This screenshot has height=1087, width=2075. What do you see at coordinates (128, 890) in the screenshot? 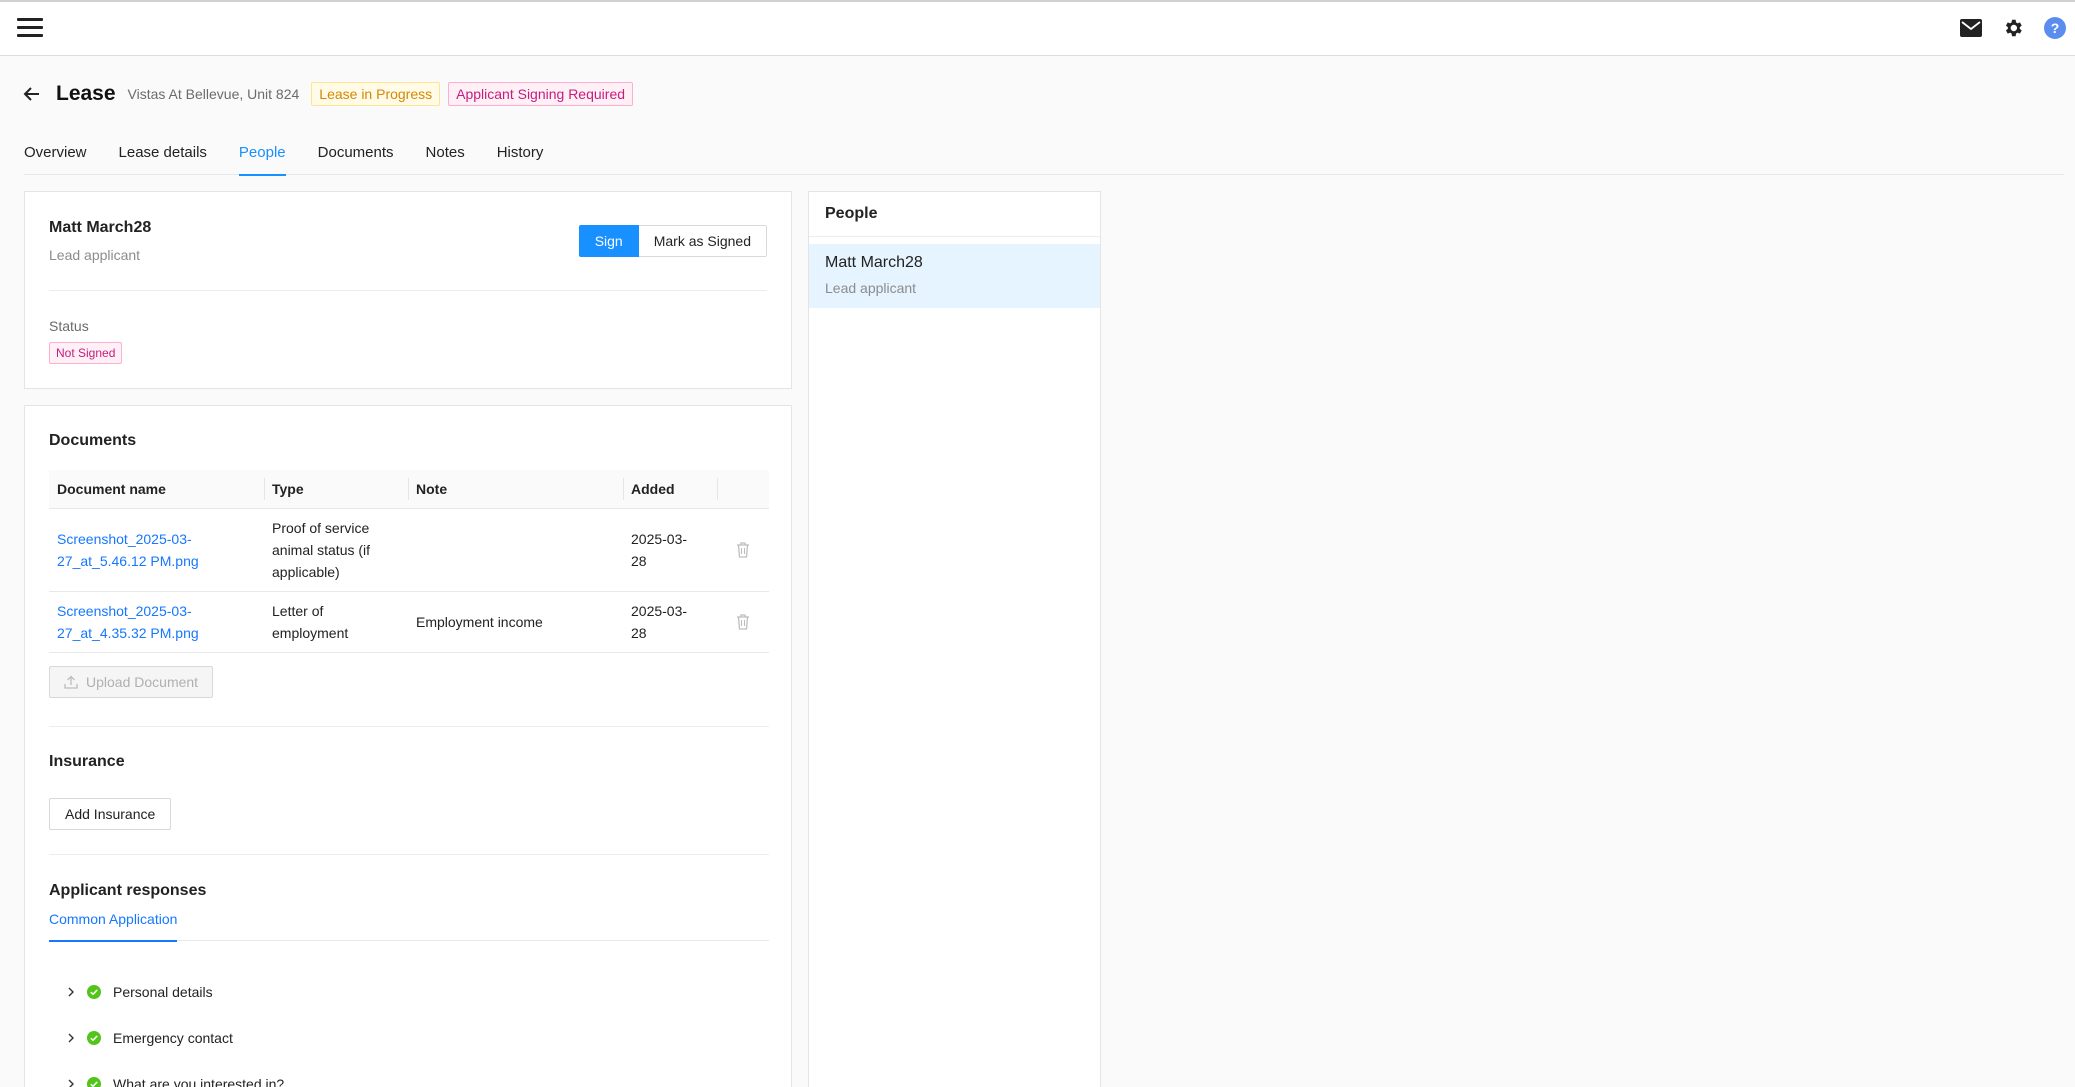
I see `applicant-responses-heading: Applicant responses` at bounding box center [128, 890].